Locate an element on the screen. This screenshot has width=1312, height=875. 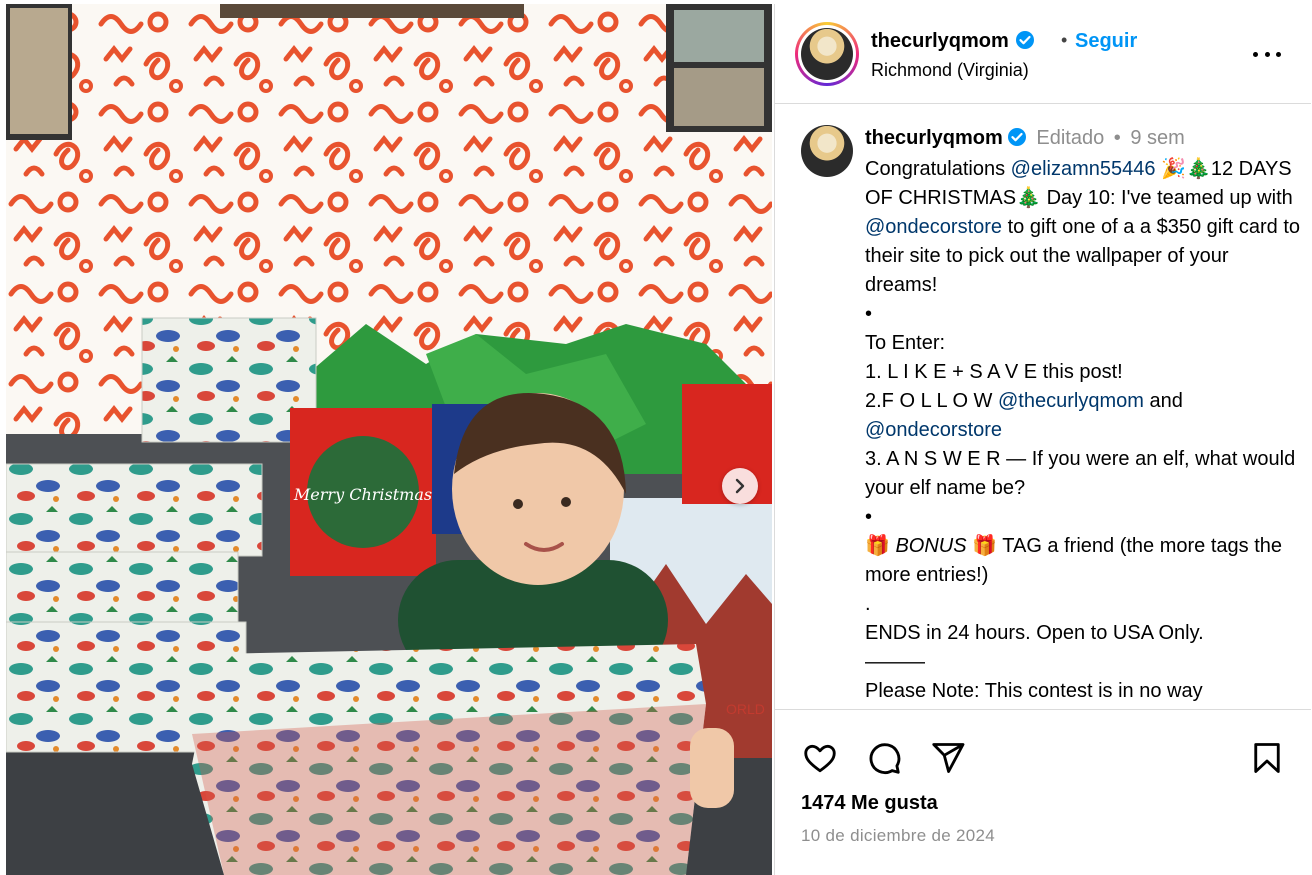
likes-count: 1474 Me gusta is located at coordinates (869, 803).